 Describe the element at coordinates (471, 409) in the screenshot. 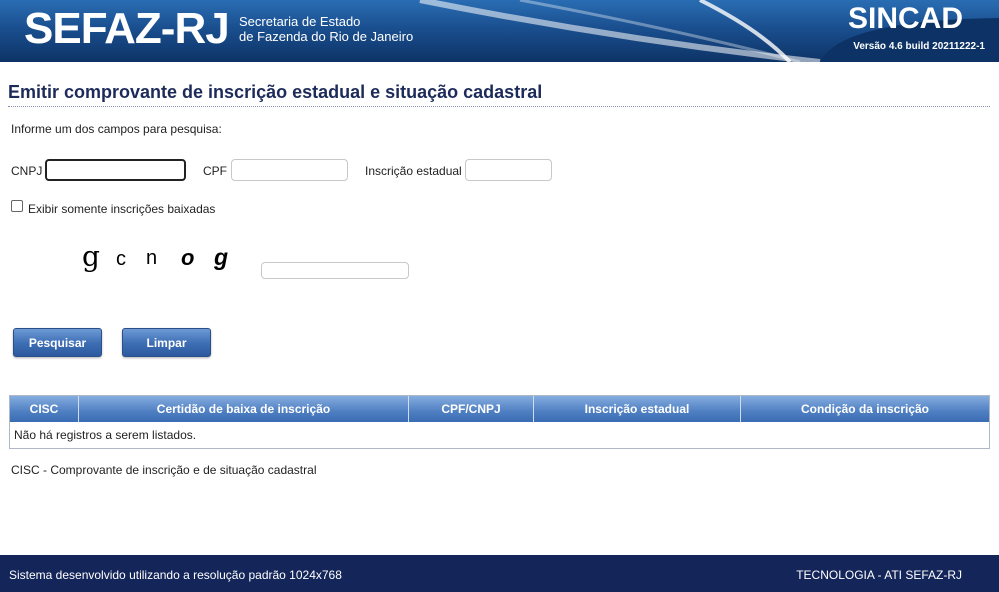

I see `column-header-cpf-cnpj: CPF/CNPJ` at that location.